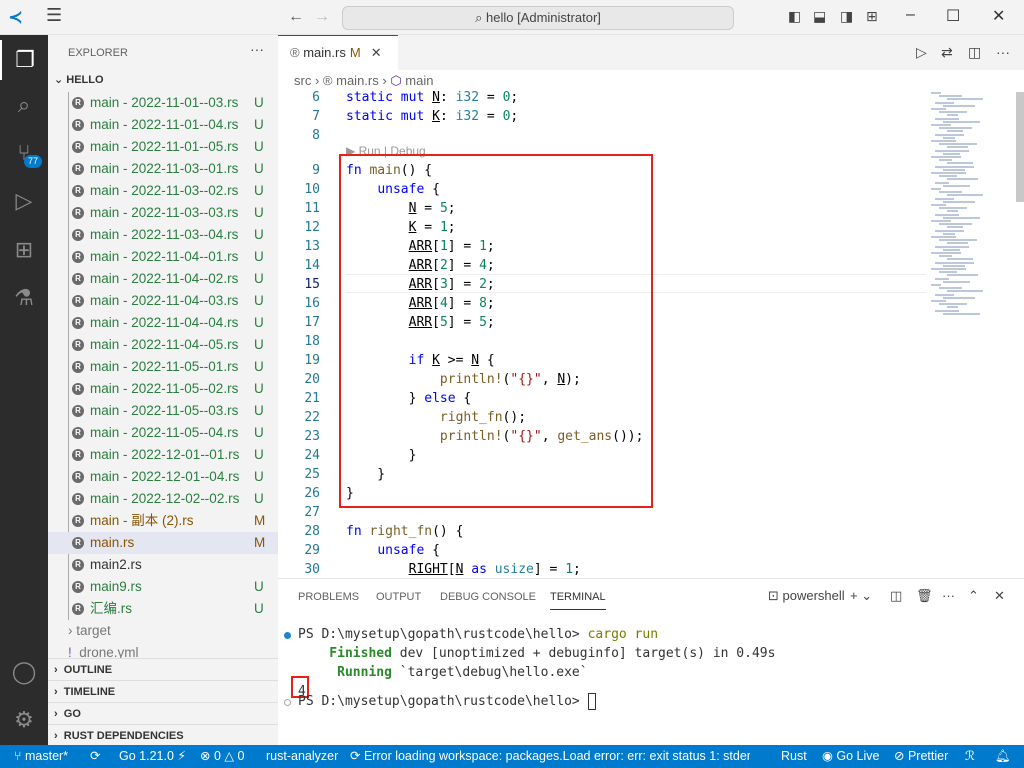 Image resolution: width=1024 pixels, height=768 pixels. I want to click on terminal-prompt: PS D:\mysetup\gopath\rustcode\hello>, so click(447, 701).